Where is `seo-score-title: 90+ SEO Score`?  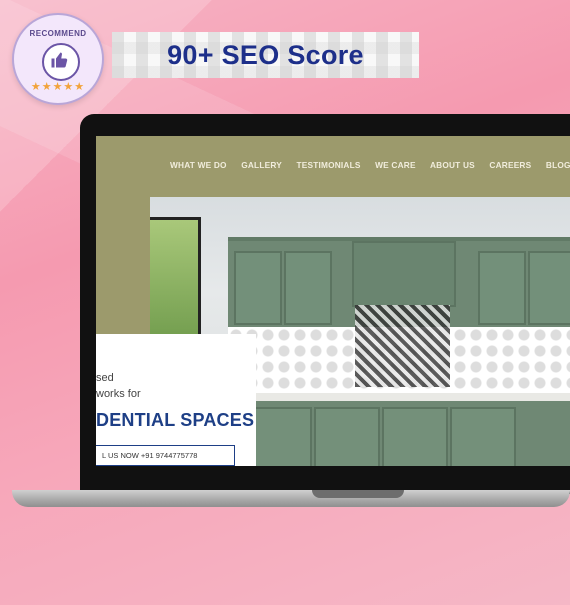 seo-score-title: 90+ SEO Score is located at coordinates (265, 54).